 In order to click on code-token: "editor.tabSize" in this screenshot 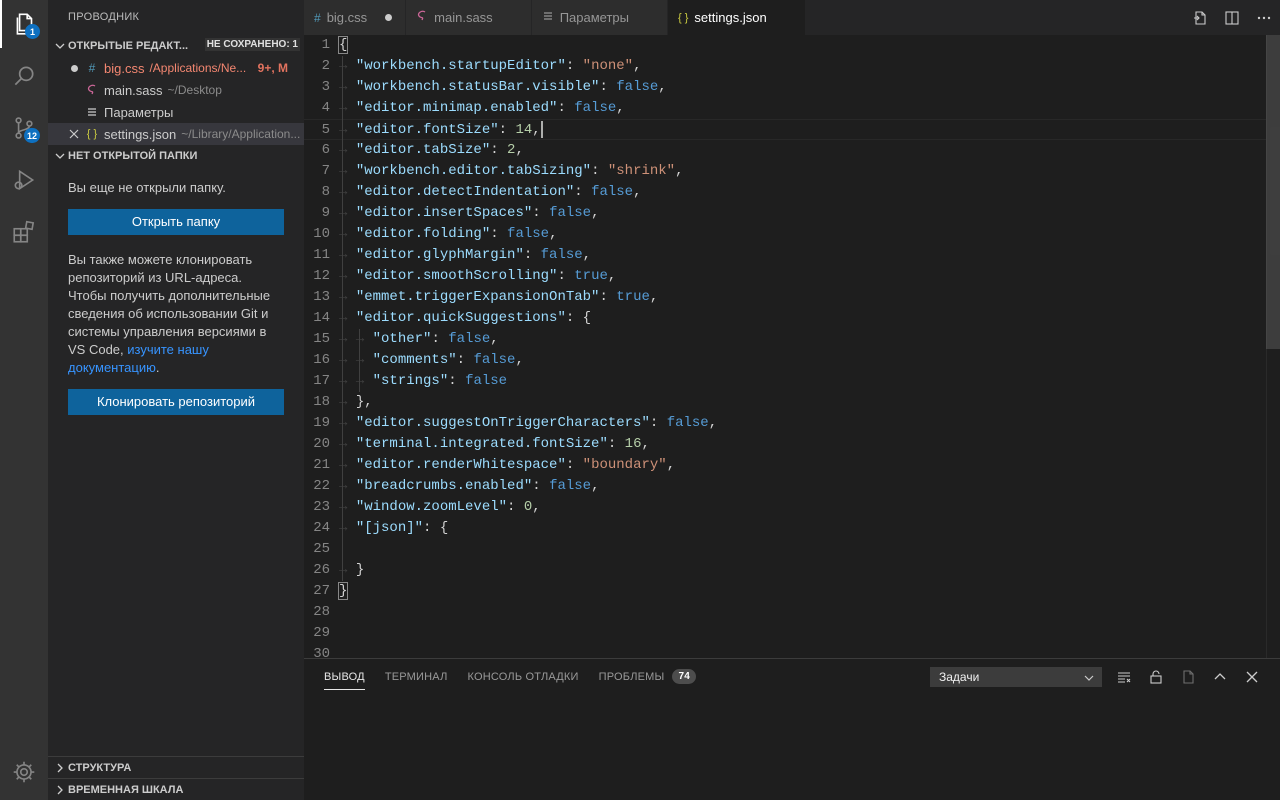, I will do `click(423, 150)`.